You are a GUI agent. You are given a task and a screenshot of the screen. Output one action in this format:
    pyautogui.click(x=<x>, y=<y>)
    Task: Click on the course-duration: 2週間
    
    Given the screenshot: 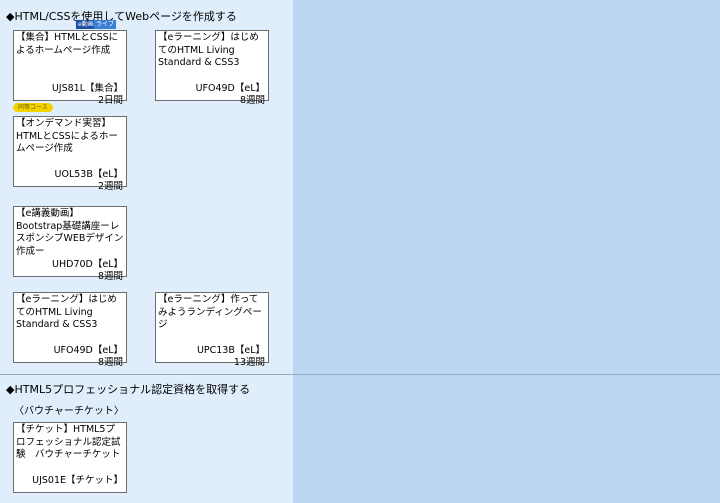 What is the action you would take?
    pyautogui.click(x=110, y=186)
    